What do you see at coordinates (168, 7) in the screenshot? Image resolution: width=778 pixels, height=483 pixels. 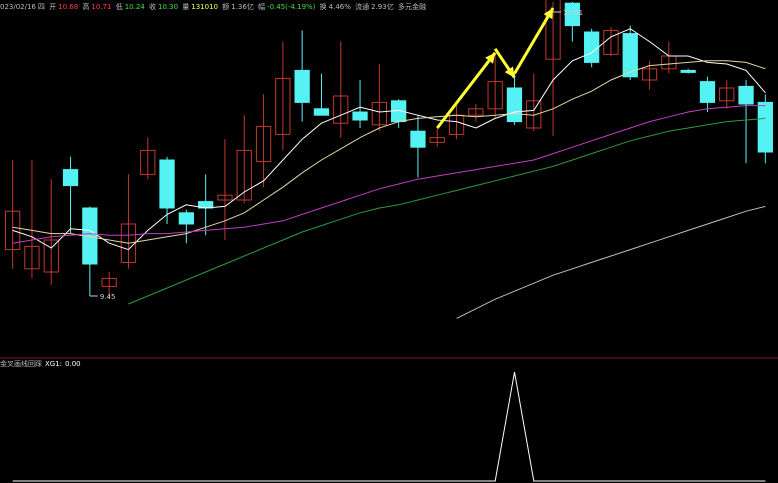 I see `close-value: 10.30` at bounding box center [168, 7].